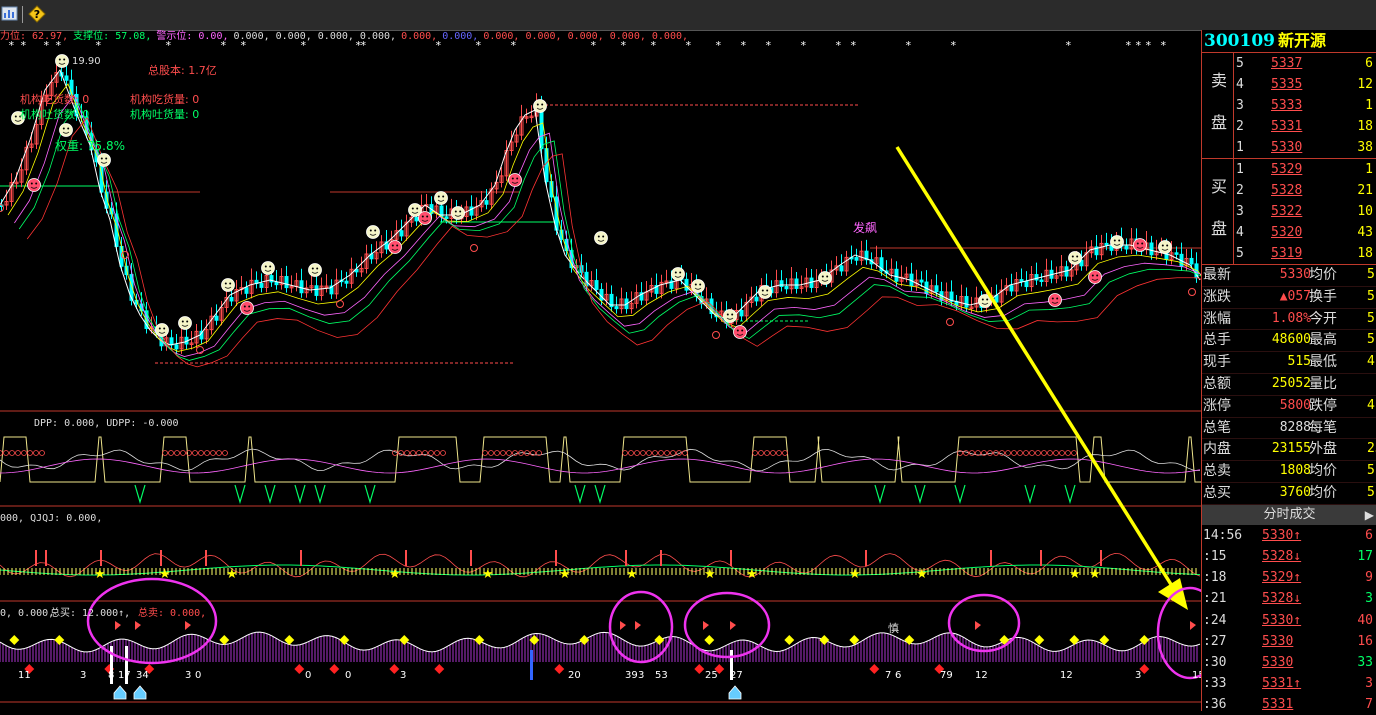 The image size is (1376, 715). Describe the element at coordinates (1323, 383) in the screenshot. I see `stat-label: 量比` at that location.